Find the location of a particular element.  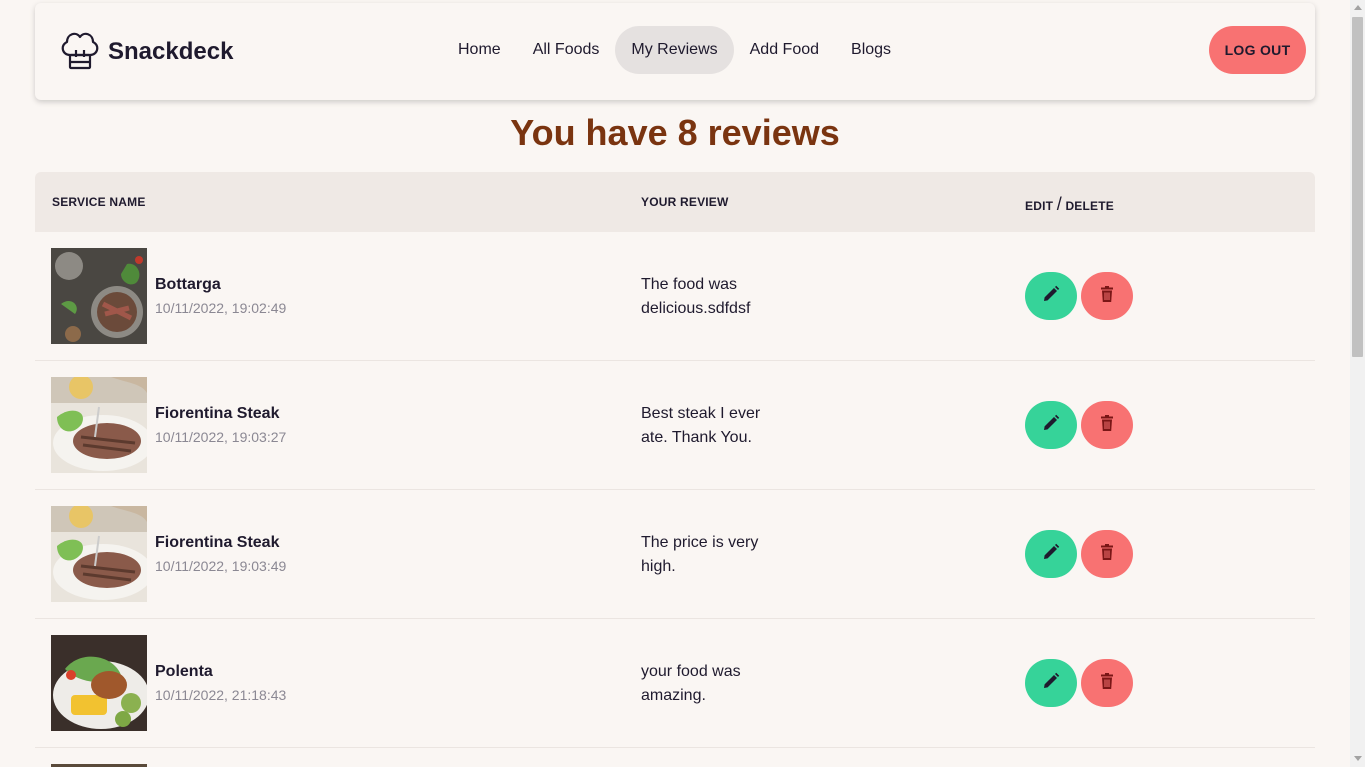

review-date: 10/11/2022, 21:18:43 is located at coordinates (221, 695).